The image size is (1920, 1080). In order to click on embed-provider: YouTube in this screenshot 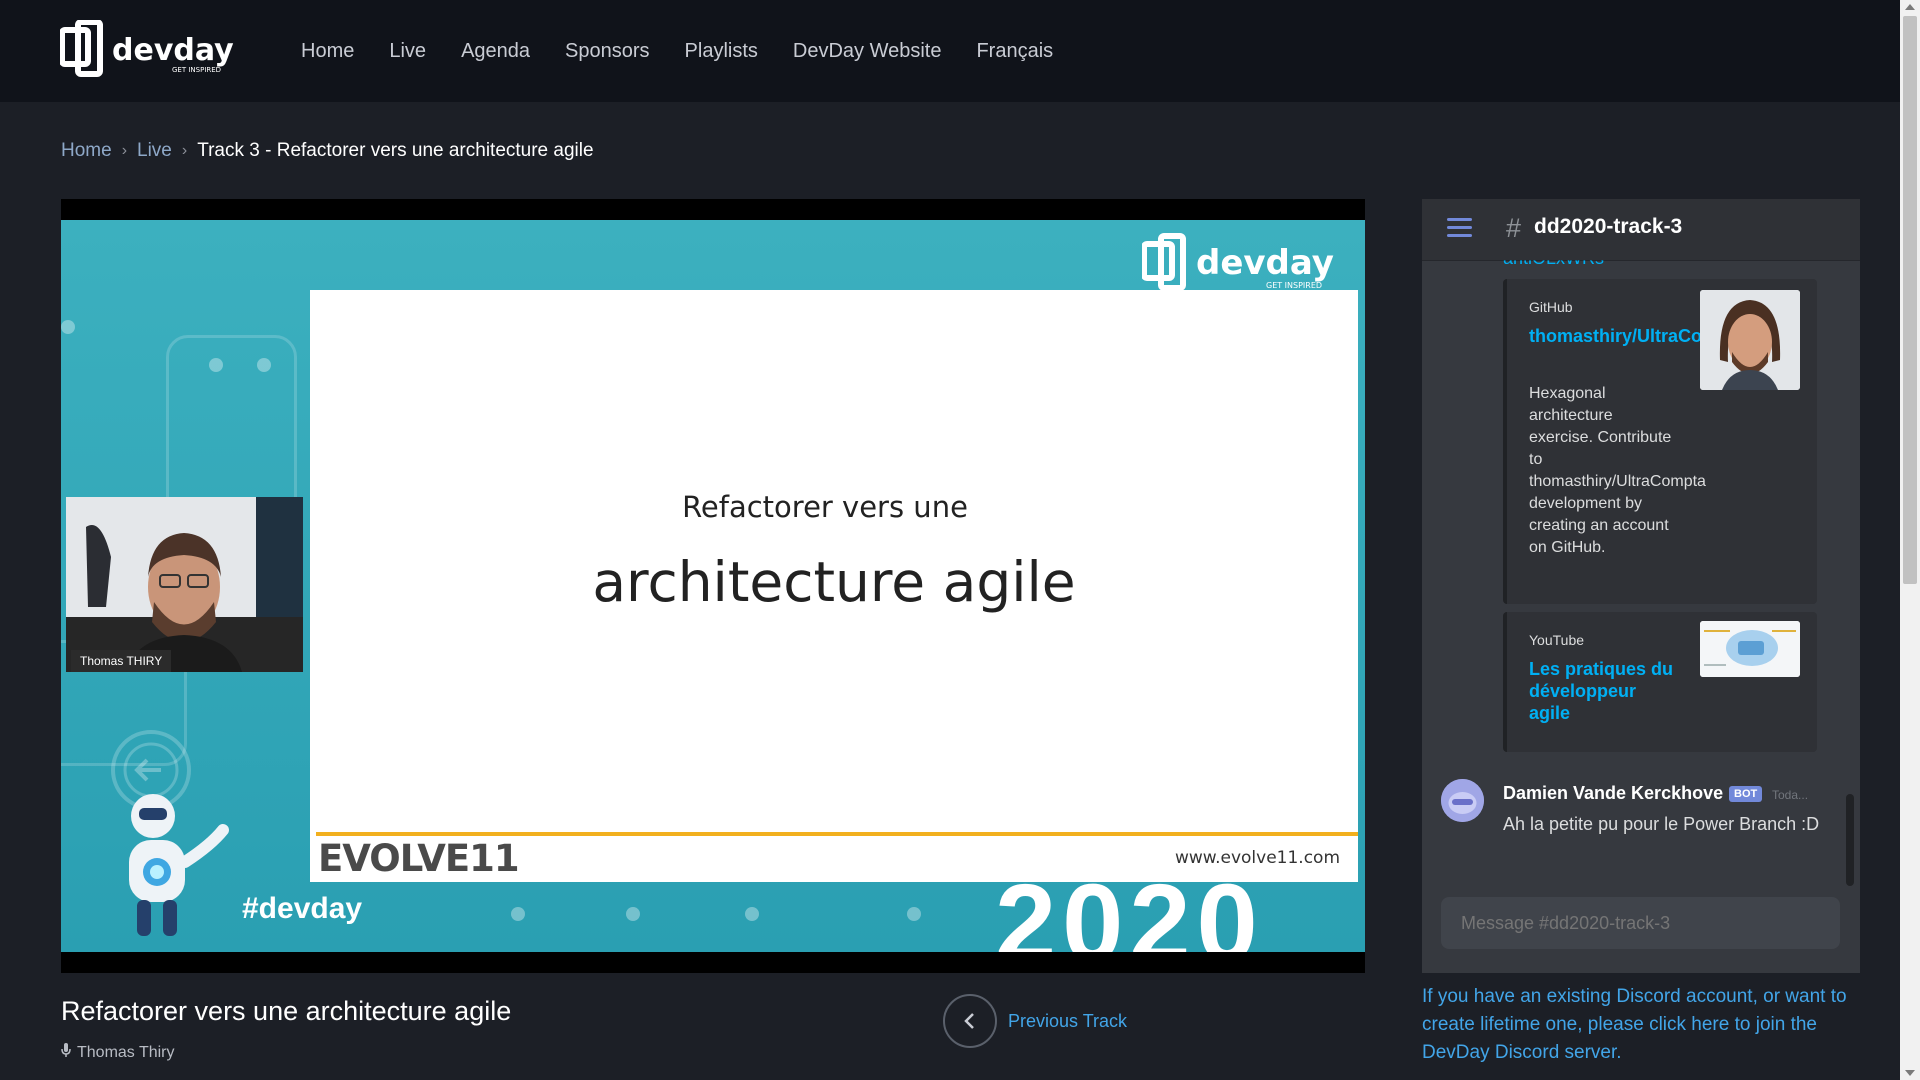, I will do `click(1557, 640)`.